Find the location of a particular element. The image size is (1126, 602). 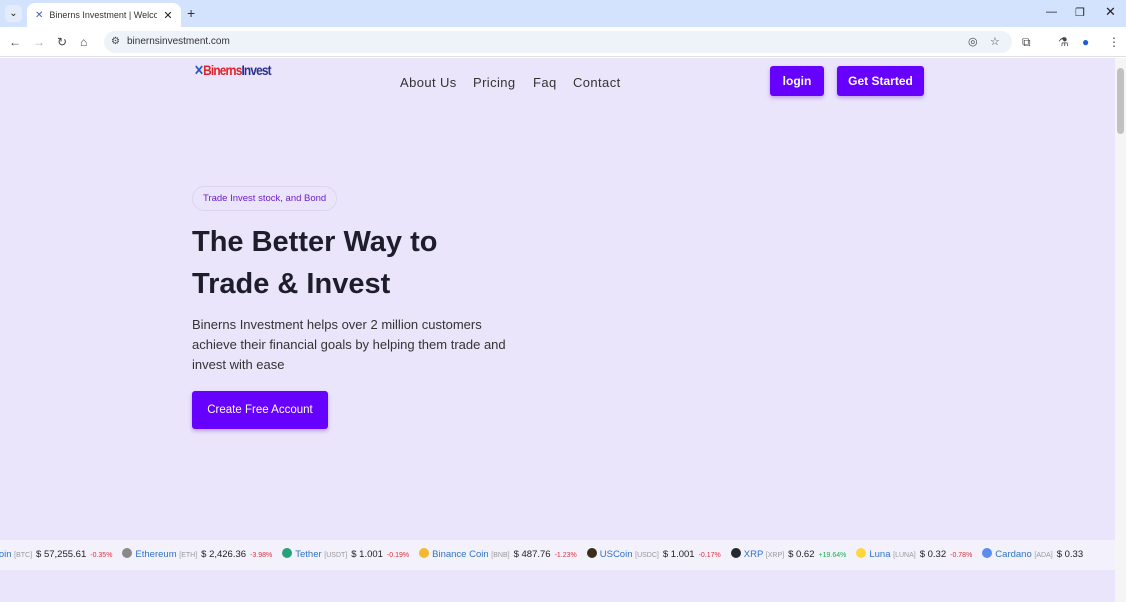

ticker-item: USCoin [USDC] $ 1.001 -0.17% is located at coordinates (653, 555).